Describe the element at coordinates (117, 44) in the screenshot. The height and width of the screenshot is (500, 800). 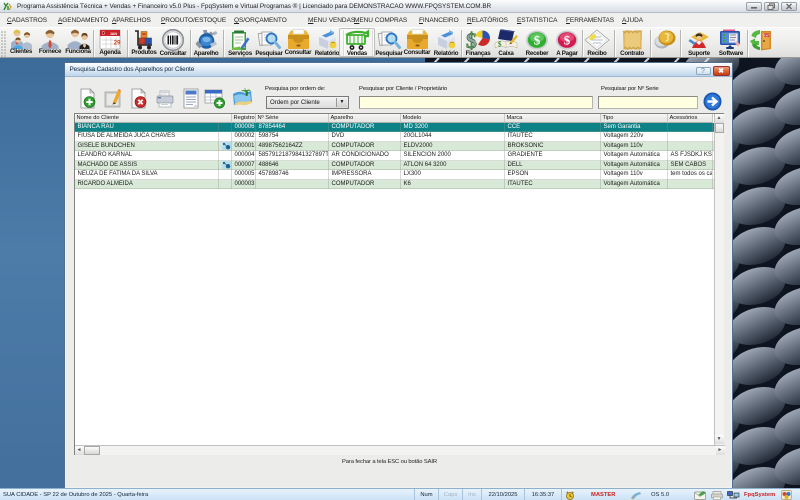
I see `svg-text: 29` at that location.